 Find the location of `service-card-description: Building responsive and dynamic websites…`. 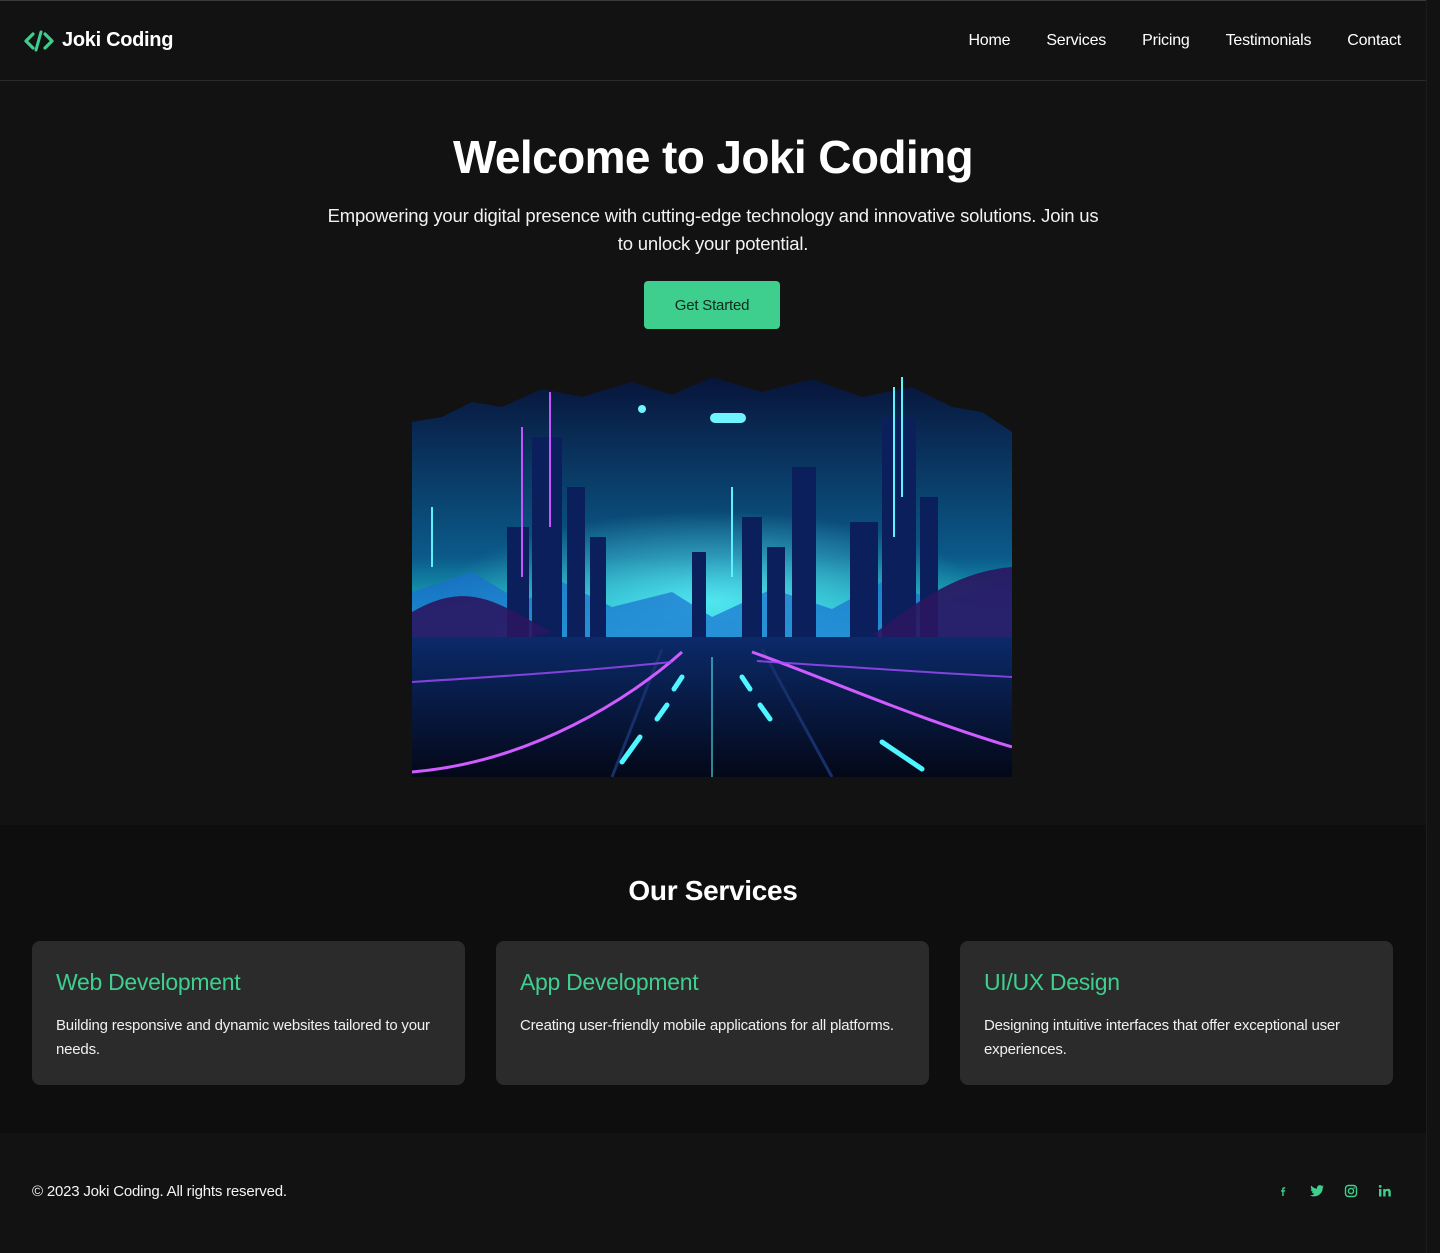

service-card-description: Building responsive and dynamic websites… is located at coordinates (243, 1037).